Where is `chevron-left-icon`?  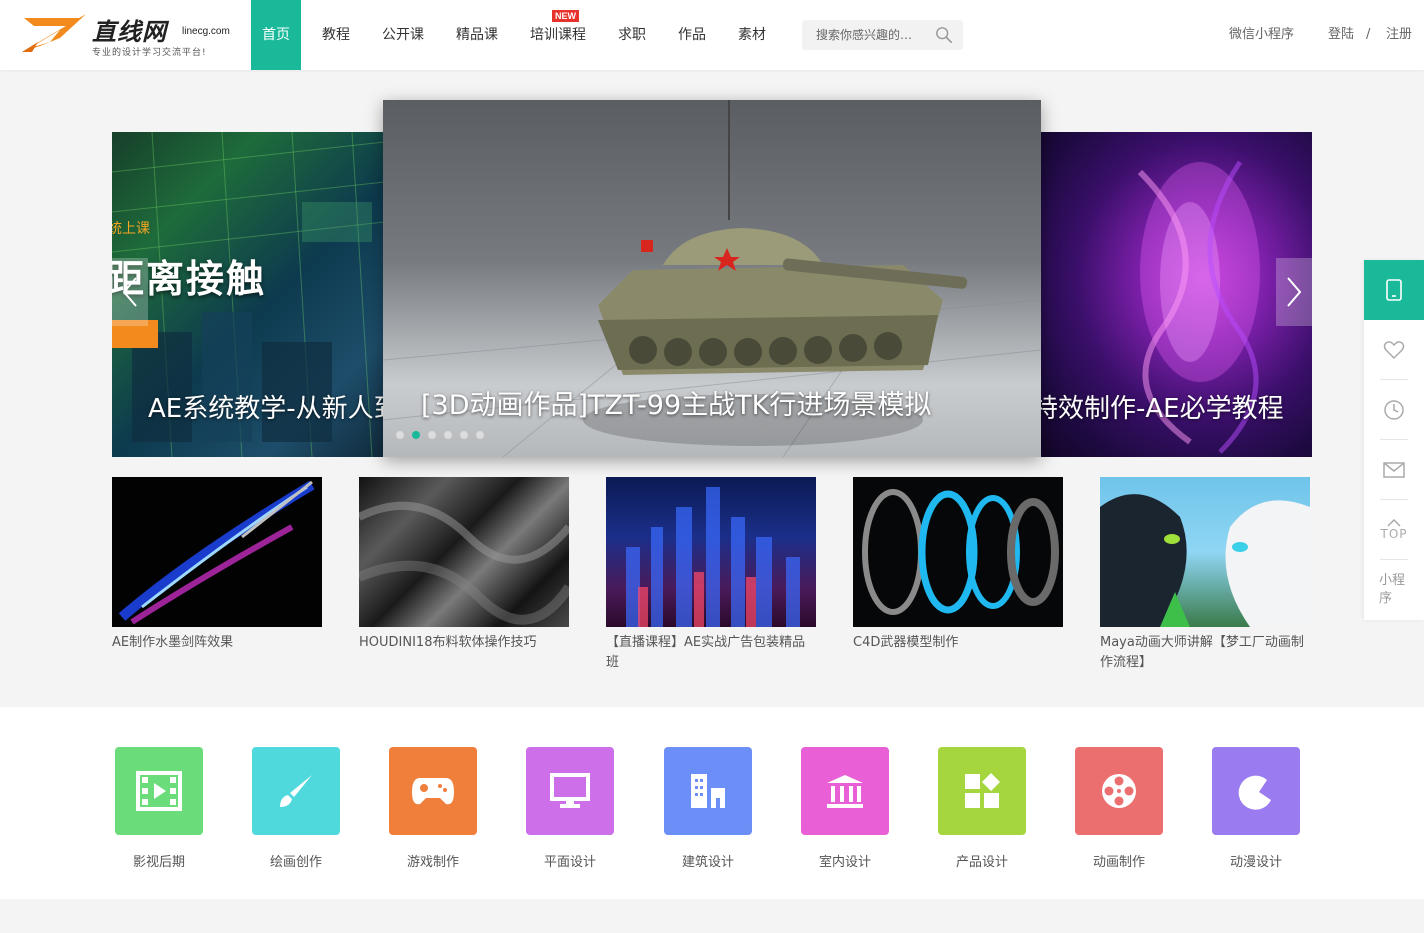 chevron-left-icon is located at coordinates (129, 292).